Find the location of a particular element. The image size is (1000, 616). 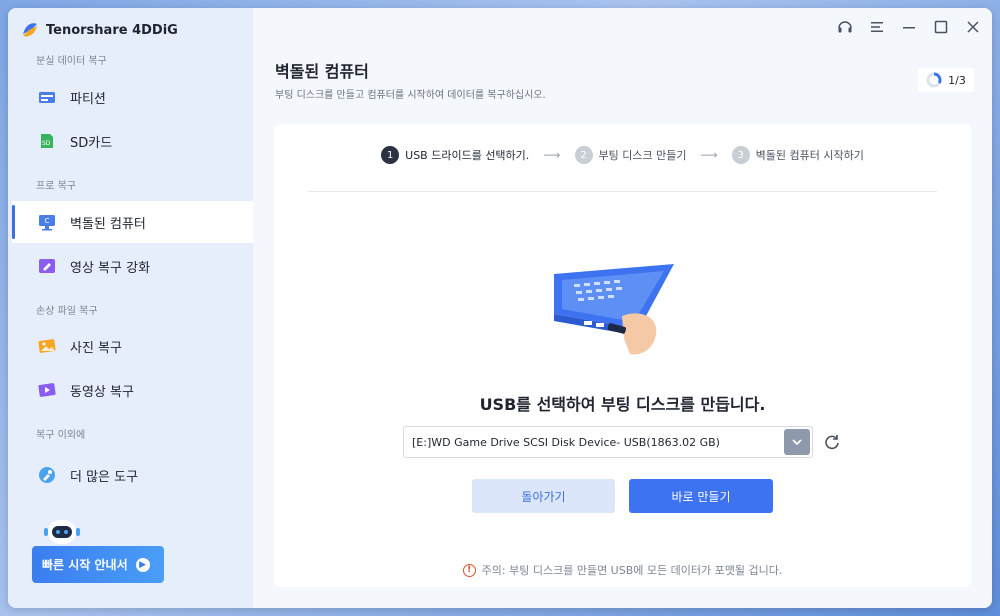

brand: Tenorshare 4DDiG is located at coordinates (99, 30).